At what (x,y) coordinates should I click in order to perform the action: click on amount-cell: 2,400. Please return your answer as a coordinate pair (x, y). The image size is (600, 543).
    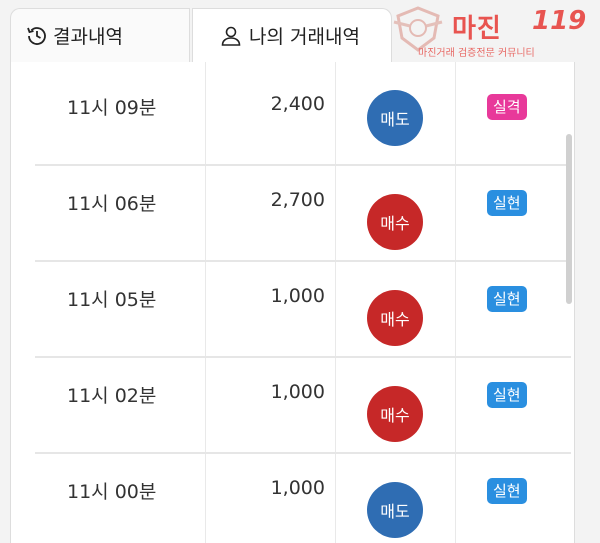
    Looking at the image, I should click on (270, 113).